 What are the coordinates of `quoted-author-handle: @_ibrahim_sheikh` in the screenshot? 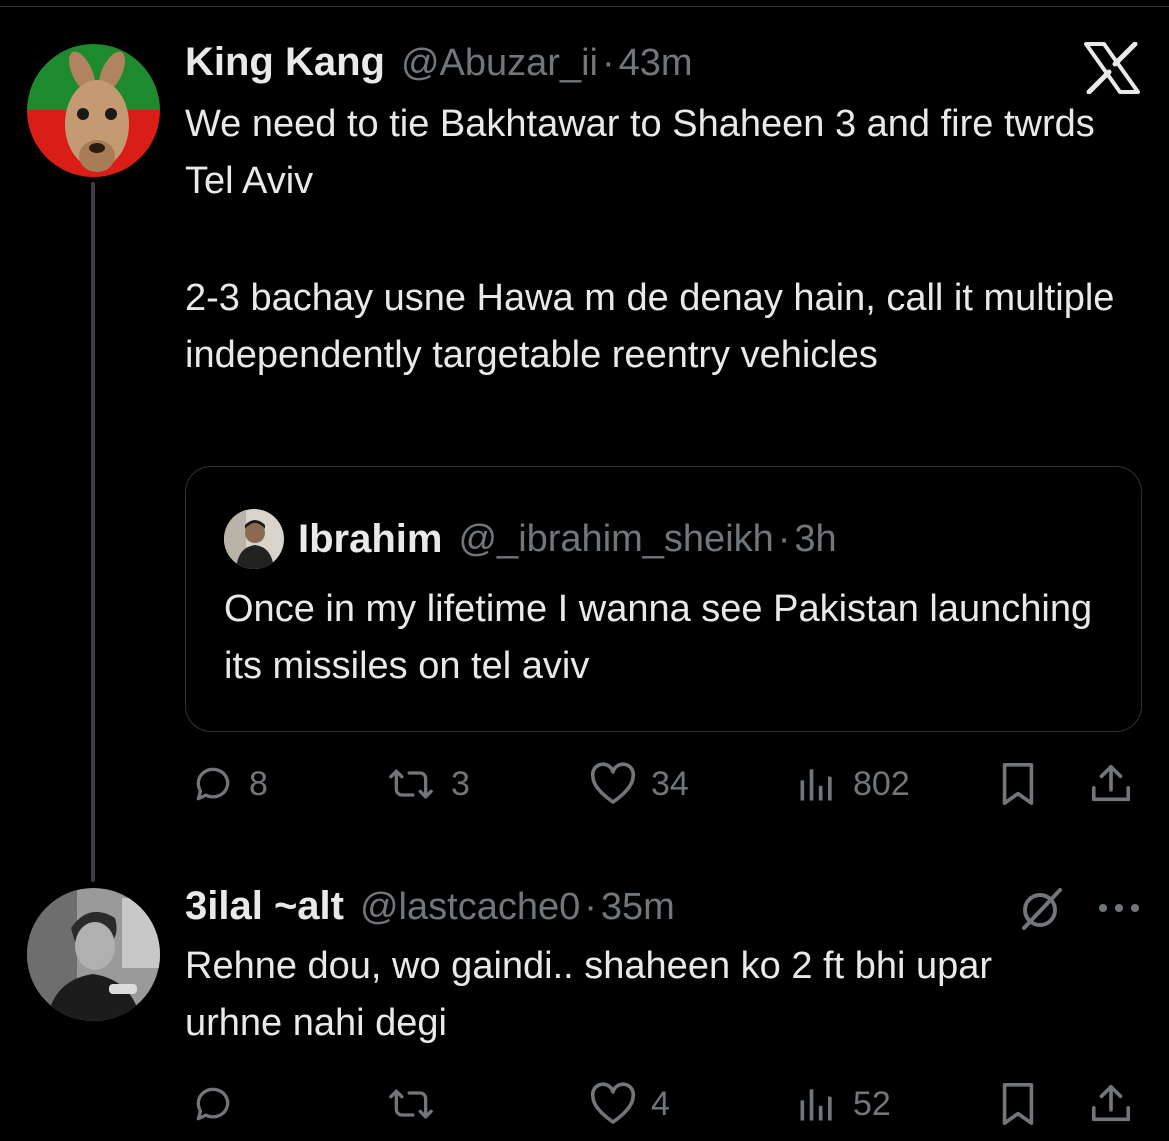 It's located at (615, 539).